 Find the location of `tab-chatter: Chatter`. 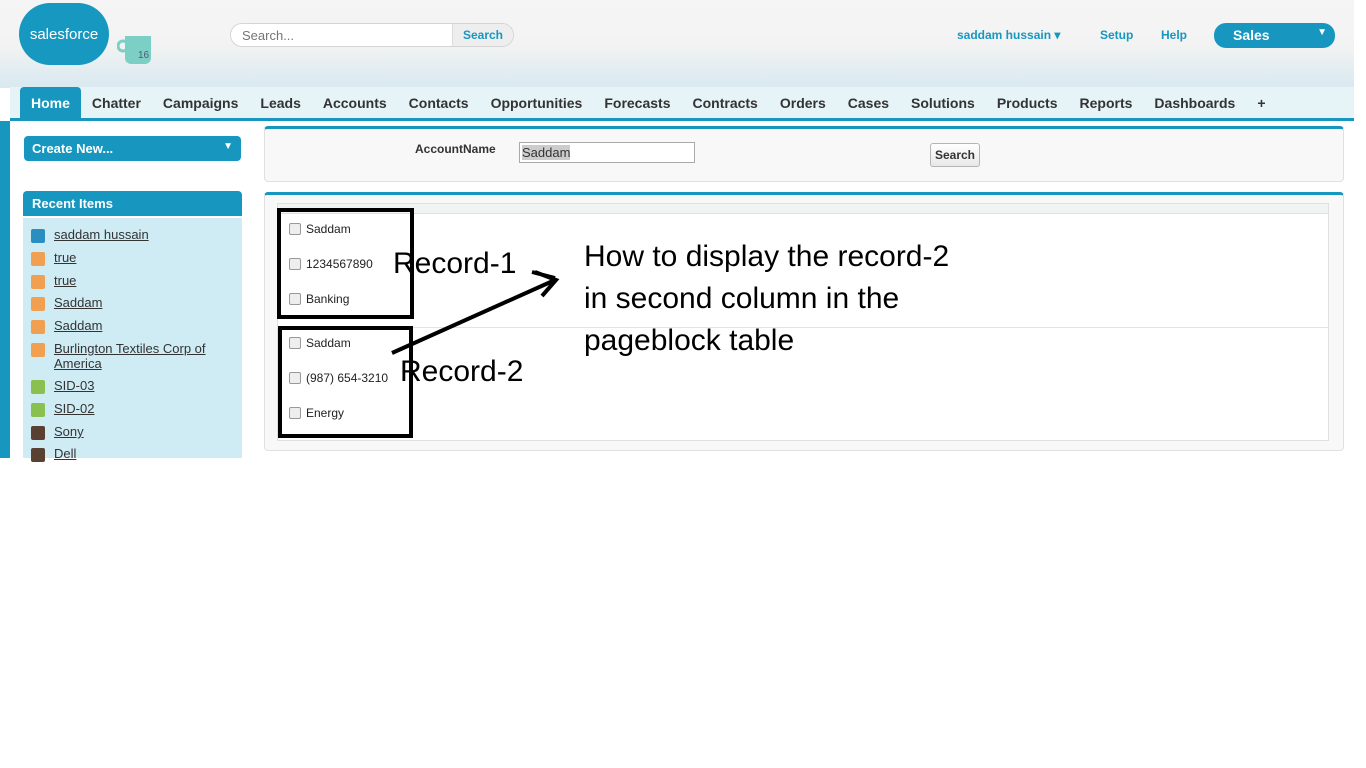

tab-chatter: Chatter is located at coordinates (116, 102).